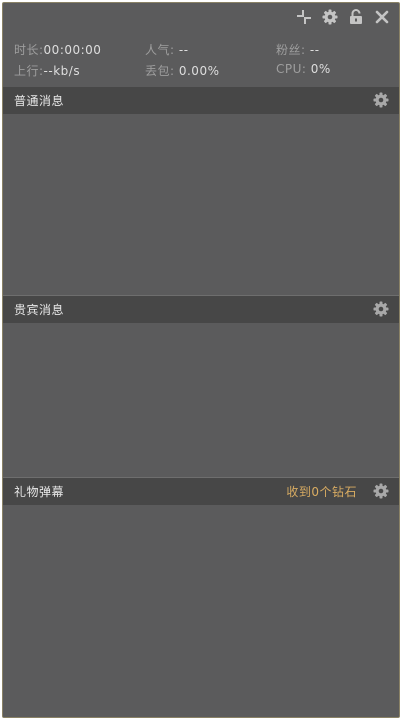 The image size is (404, 722). Describe the element at coordinates (201, 100) in the screenshot. I see `normal-messages-header: 普通消息` at that location.